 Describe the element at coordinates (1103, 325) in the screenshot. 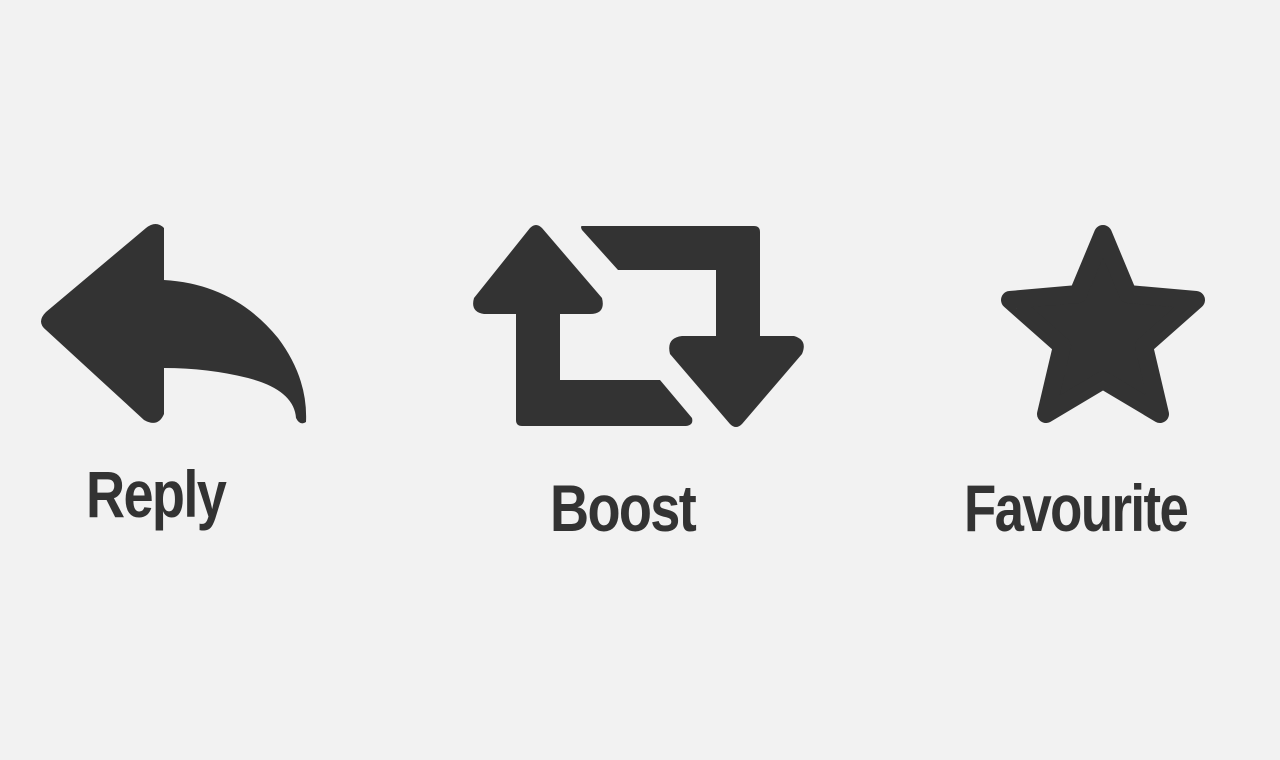

I see `star-icon` at that location.